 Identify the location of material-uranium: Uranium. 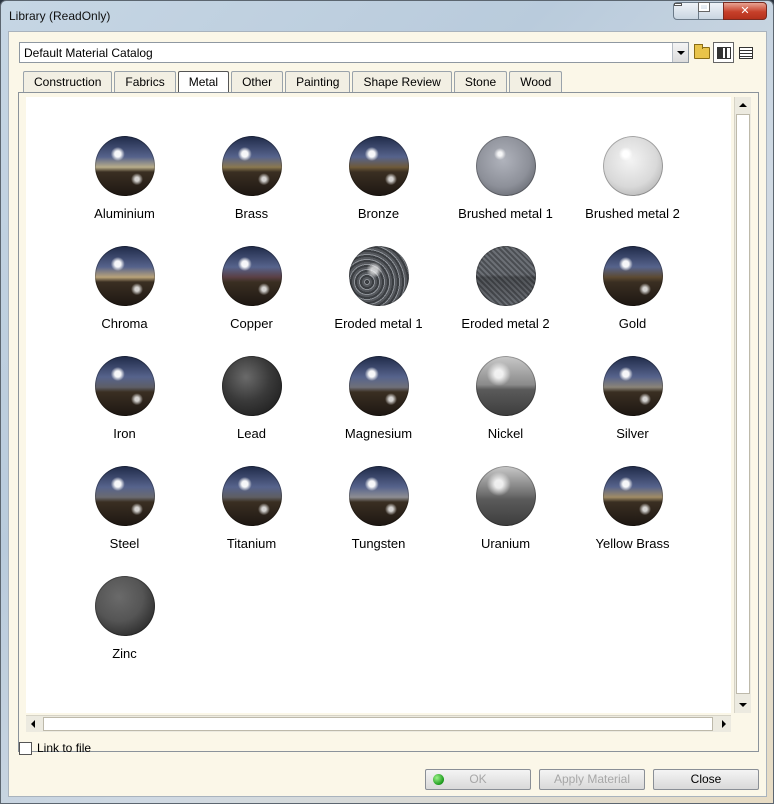
(505, 516).